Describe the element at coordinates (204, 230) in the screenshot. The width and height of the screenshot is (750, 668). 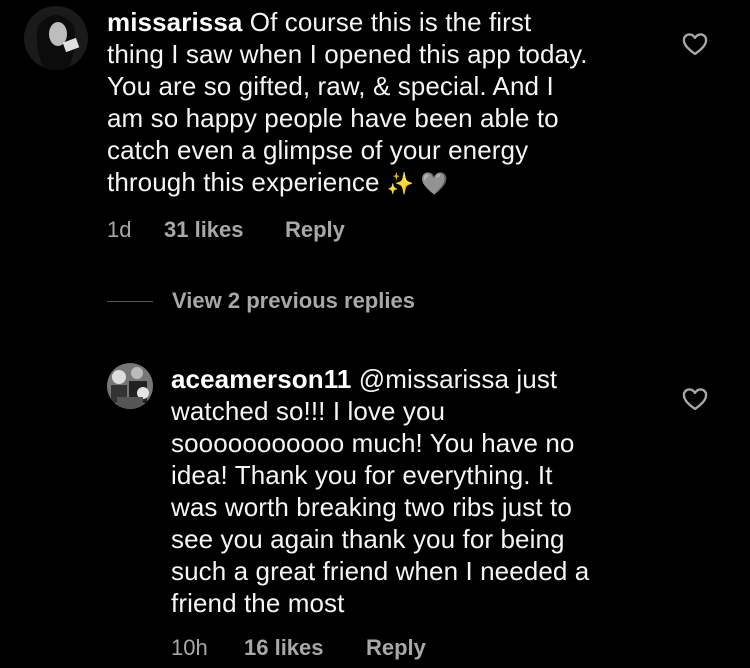
I see `likes-count: 31 likes` at that location.